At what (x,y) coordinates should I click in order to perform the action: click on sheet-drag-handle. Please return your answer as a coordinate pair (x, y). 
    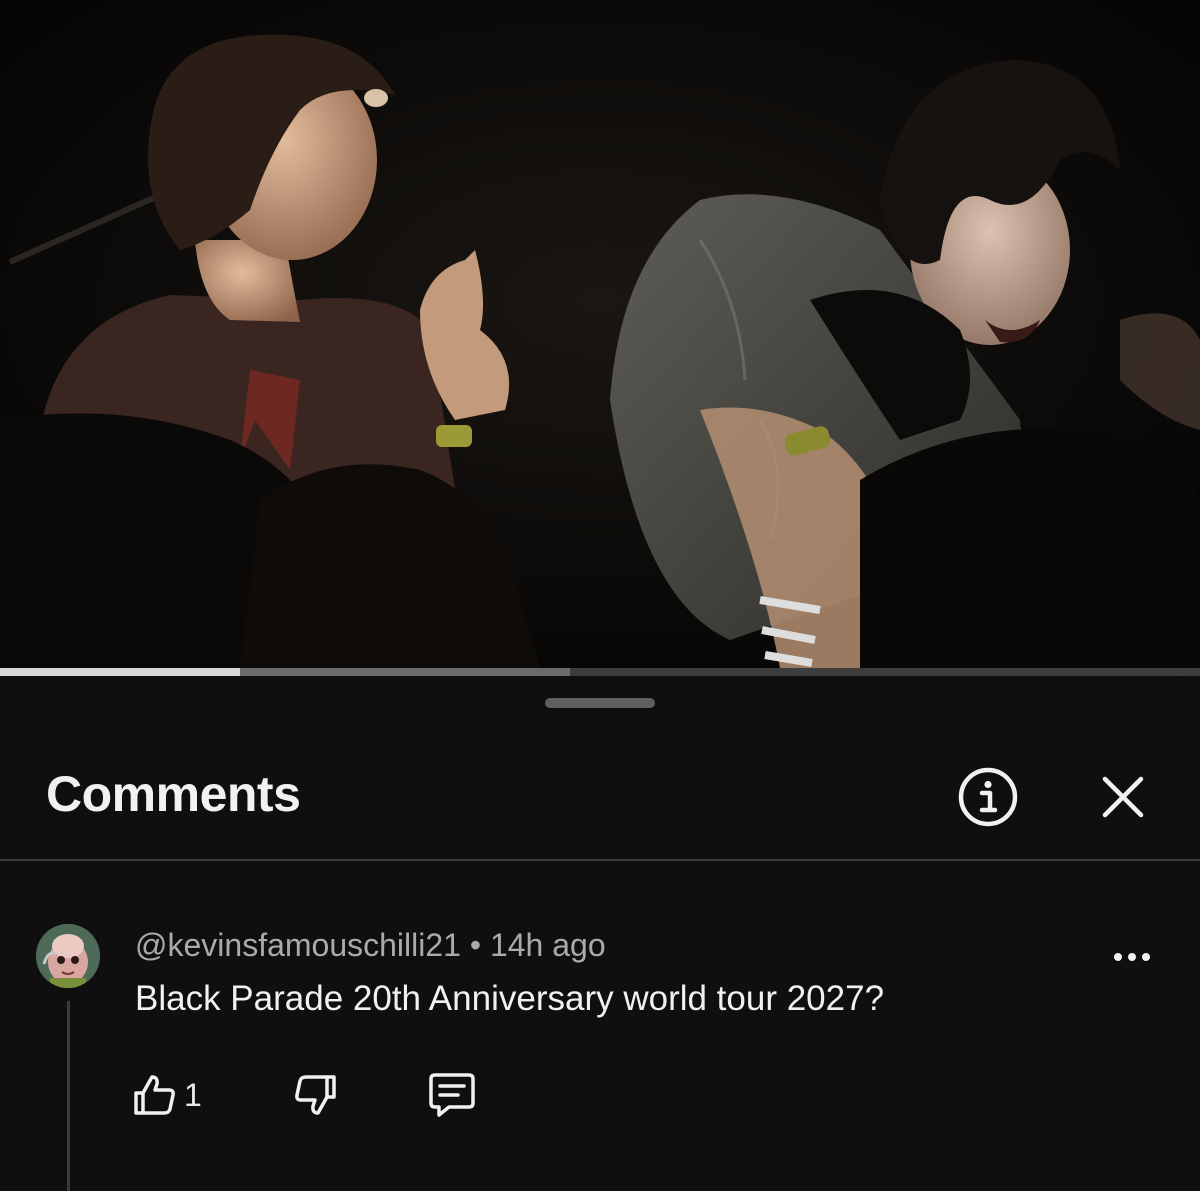
    Looking at the image, I should click on (600, 703).